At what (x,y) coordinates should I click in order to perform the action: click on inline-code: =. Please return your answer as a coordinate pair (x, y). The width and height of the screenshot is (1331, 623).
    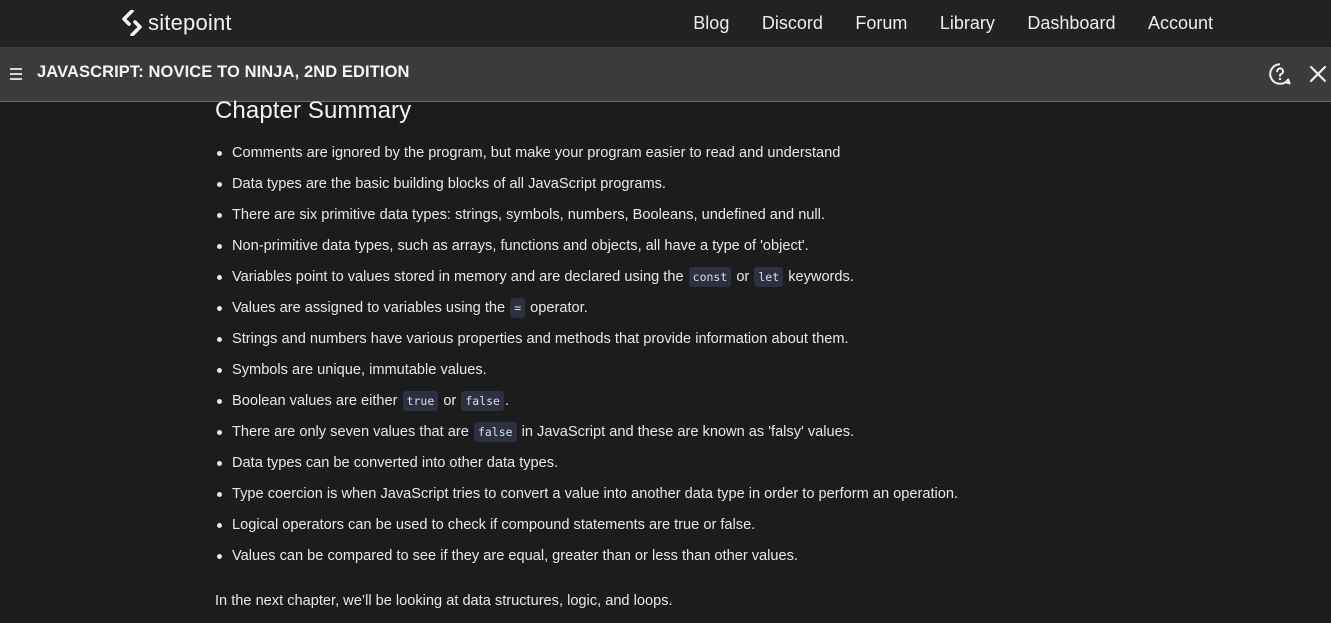
    Looking at the image, I should click on (518, 308).